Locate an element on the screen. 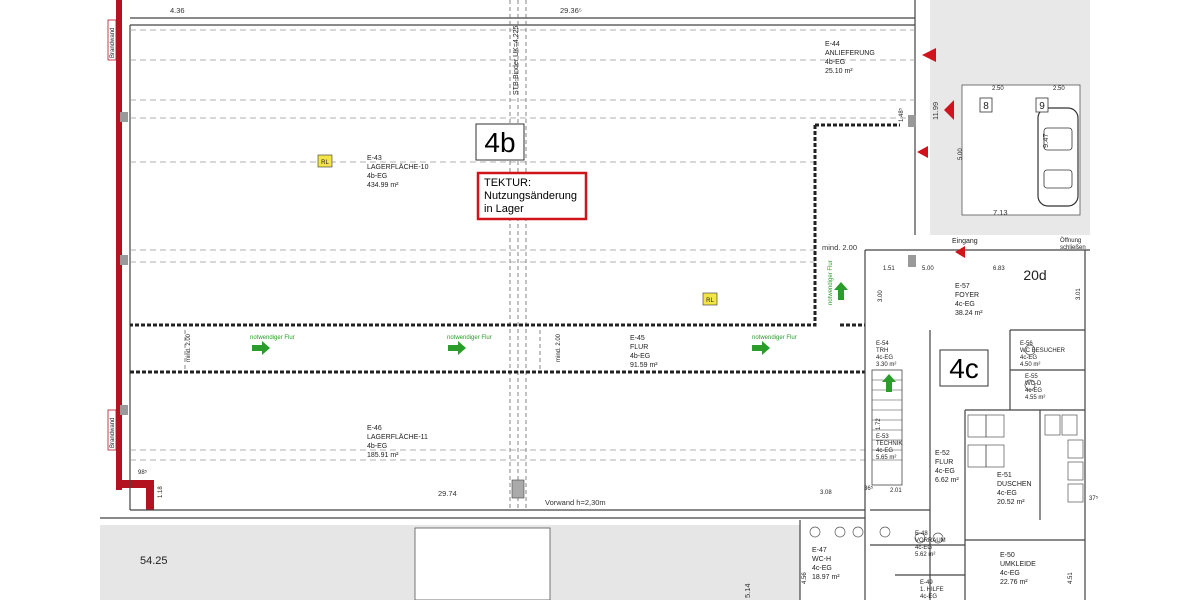  dimension: 6.83 is located at coordinates (999, 269).